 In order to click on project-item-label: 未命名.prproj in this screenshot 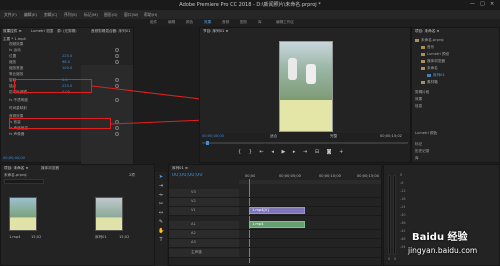, I will do `click(432, 40)`.